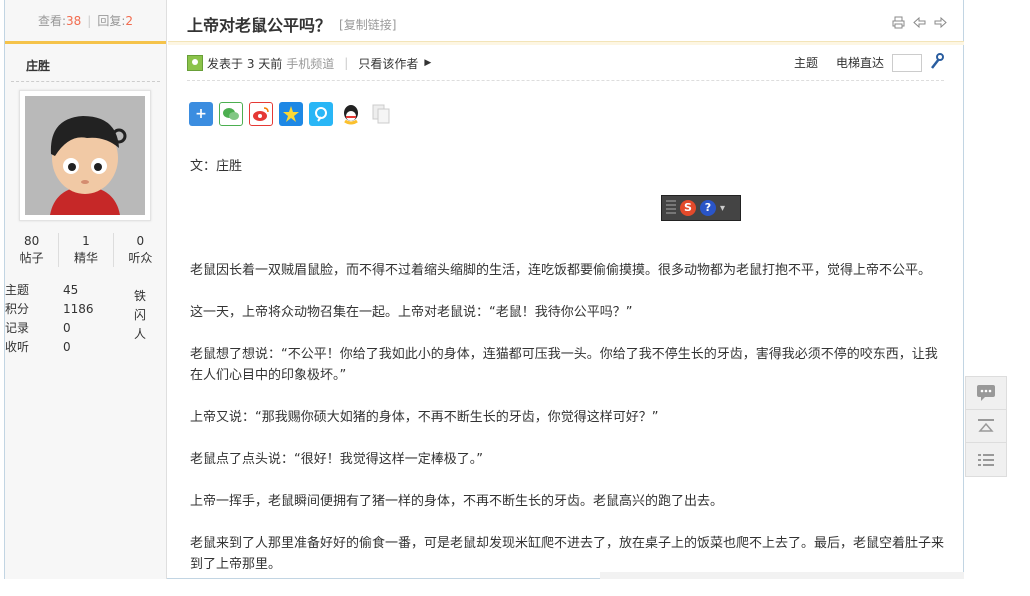 This screenshot has width=1030, height=596. I want to click on qzone-icon, so click(291, 114).